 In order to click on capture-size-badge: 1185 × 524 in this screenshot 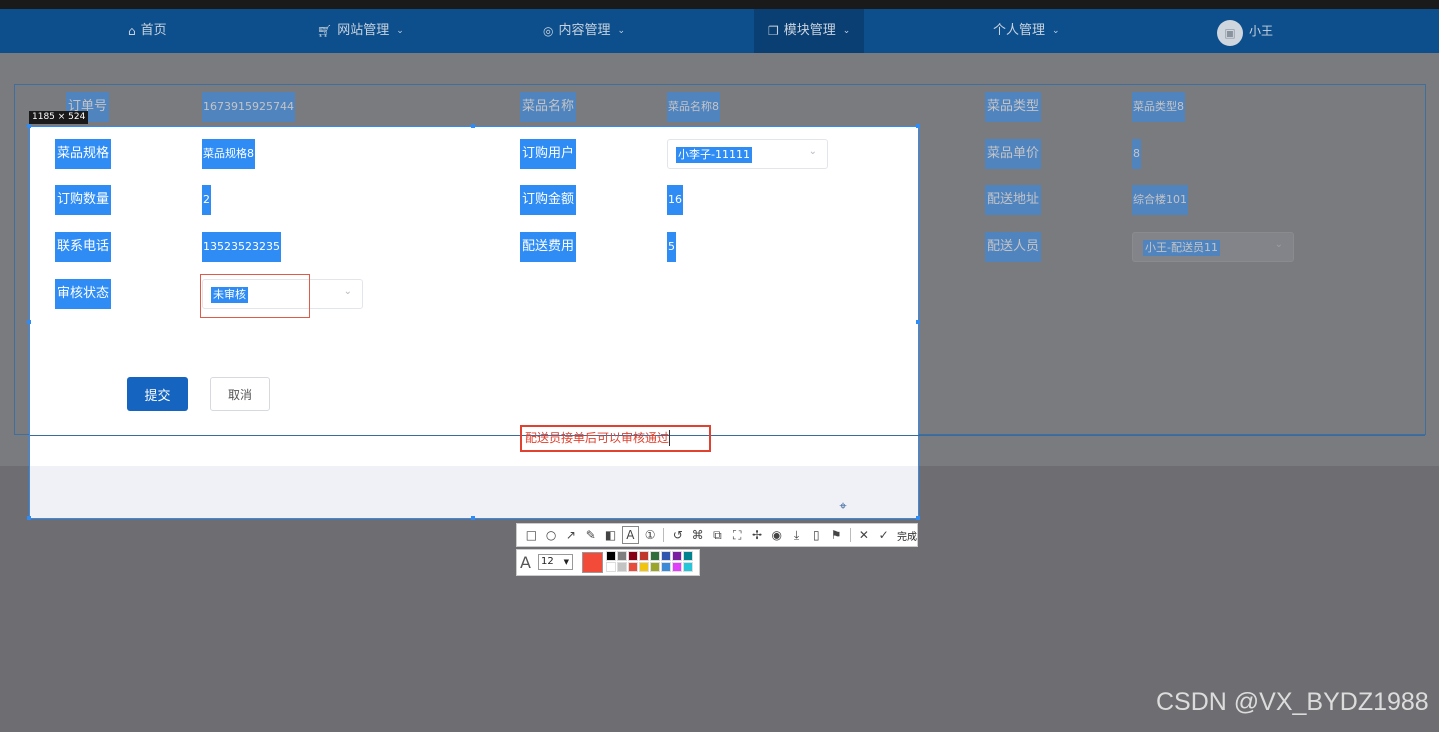, I will do `click(59, 117)`.